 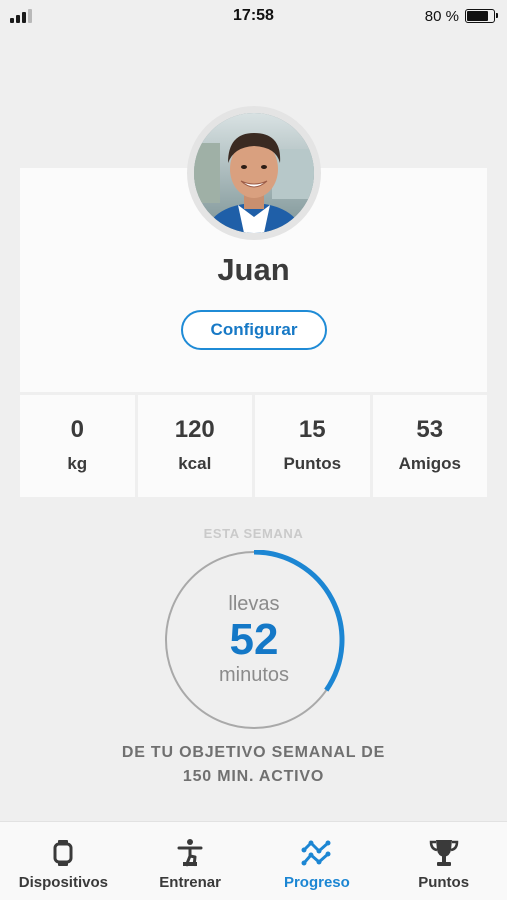 I want to click on tab-label: Puntos, so click(x=444, y=882).